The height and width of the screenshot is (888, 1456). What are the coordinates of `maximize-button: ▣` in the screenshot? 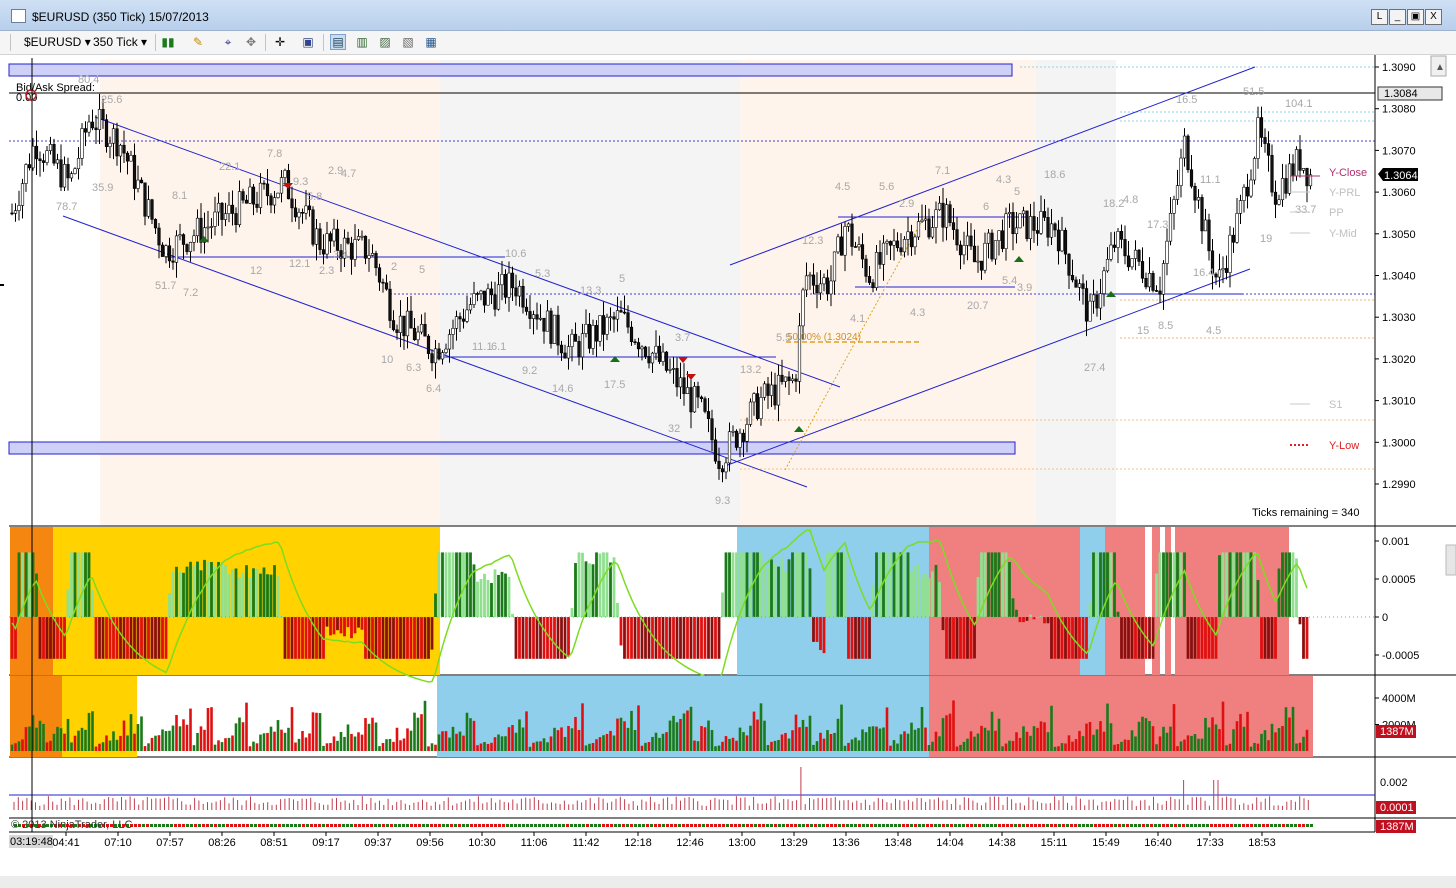 It's located at (1415, 17).